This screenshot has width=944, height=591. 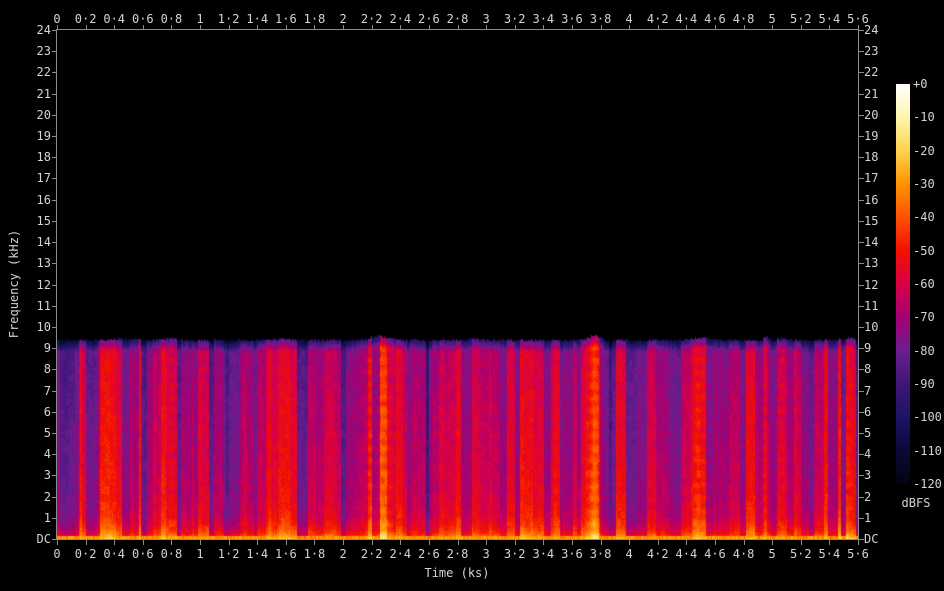 What do you see at coordinates (916, 503) in the screenshot?
I see `colorbar-unit-label: dBFS` at bounding box center [916, 503].